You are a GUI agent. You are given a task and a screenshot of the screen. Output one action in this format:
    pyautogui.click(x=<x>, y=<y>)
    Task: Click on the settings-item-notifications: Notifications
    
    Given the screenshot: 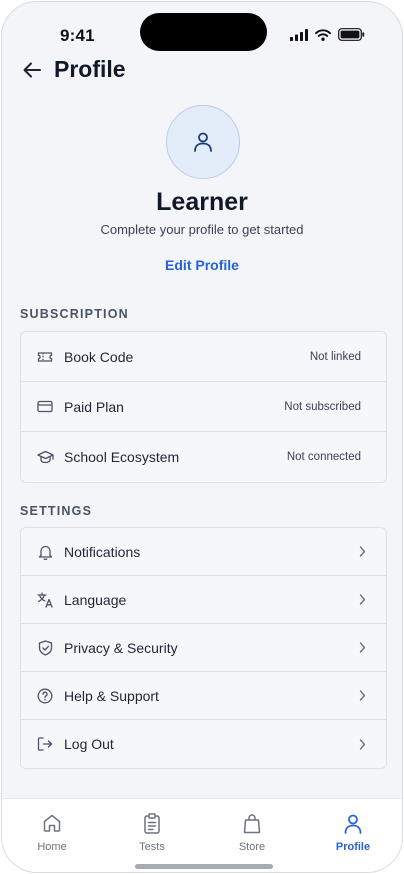 What is the action you would take?
    pyautogui.click(x=203, y=552)
    